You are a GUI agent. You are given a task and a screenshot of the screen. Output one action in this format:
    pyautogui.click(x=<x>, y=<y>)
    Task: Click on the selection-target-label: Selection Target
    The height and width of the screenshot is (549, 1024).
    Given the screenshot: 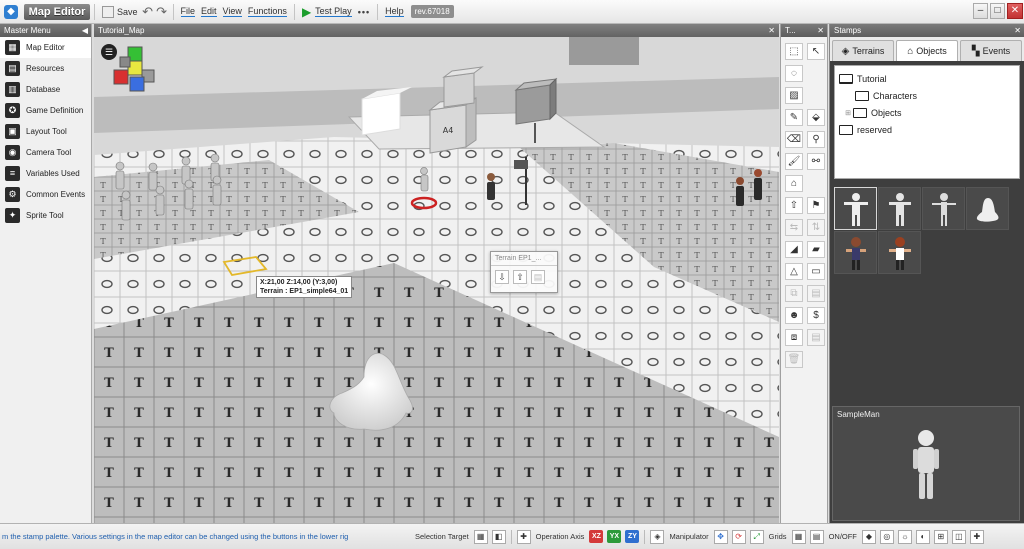 What is the action you would take?
    pyautogui.click(x=442, y=536)
    